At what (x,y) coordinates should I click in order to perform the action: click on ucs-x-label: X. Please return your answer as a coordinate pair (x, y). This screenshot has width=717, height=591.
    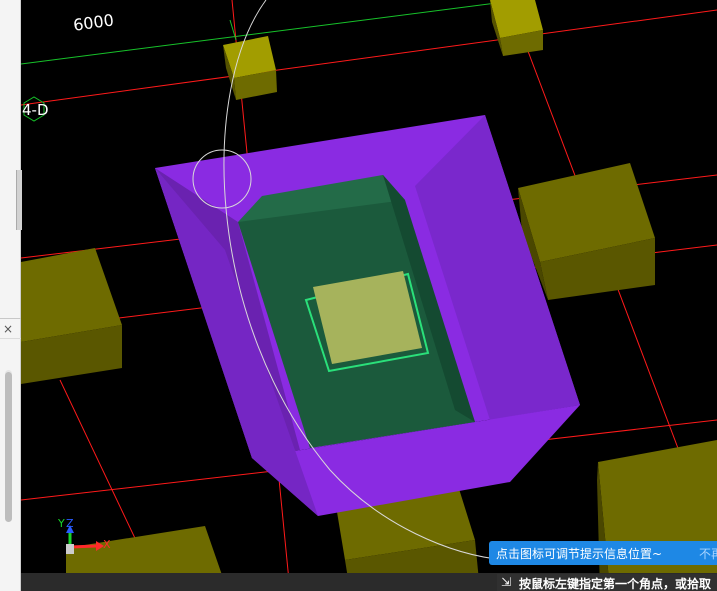
    Looking at the image, I should click on (107, 544).